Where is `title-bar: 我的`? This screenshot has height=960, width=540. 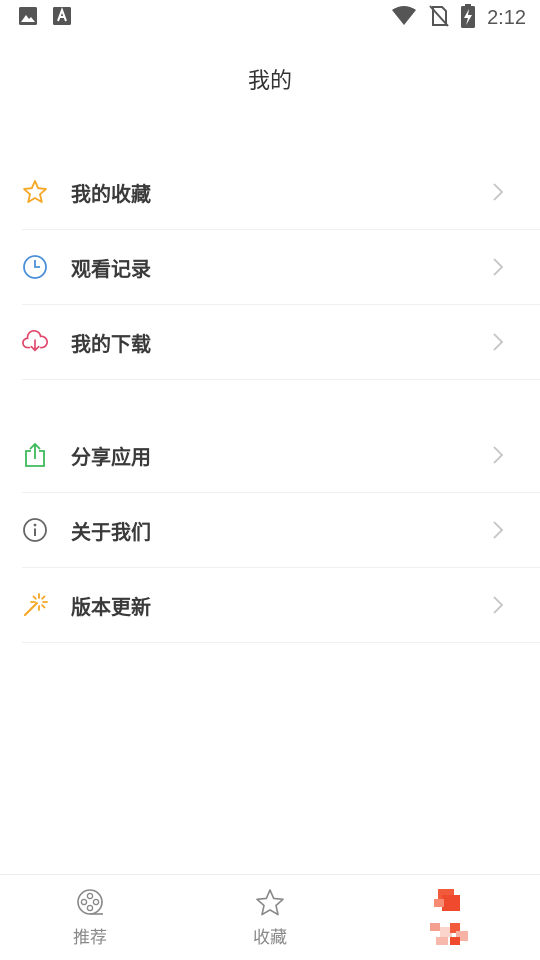 title-bar: 我的 is located at coordinates (270, 79).